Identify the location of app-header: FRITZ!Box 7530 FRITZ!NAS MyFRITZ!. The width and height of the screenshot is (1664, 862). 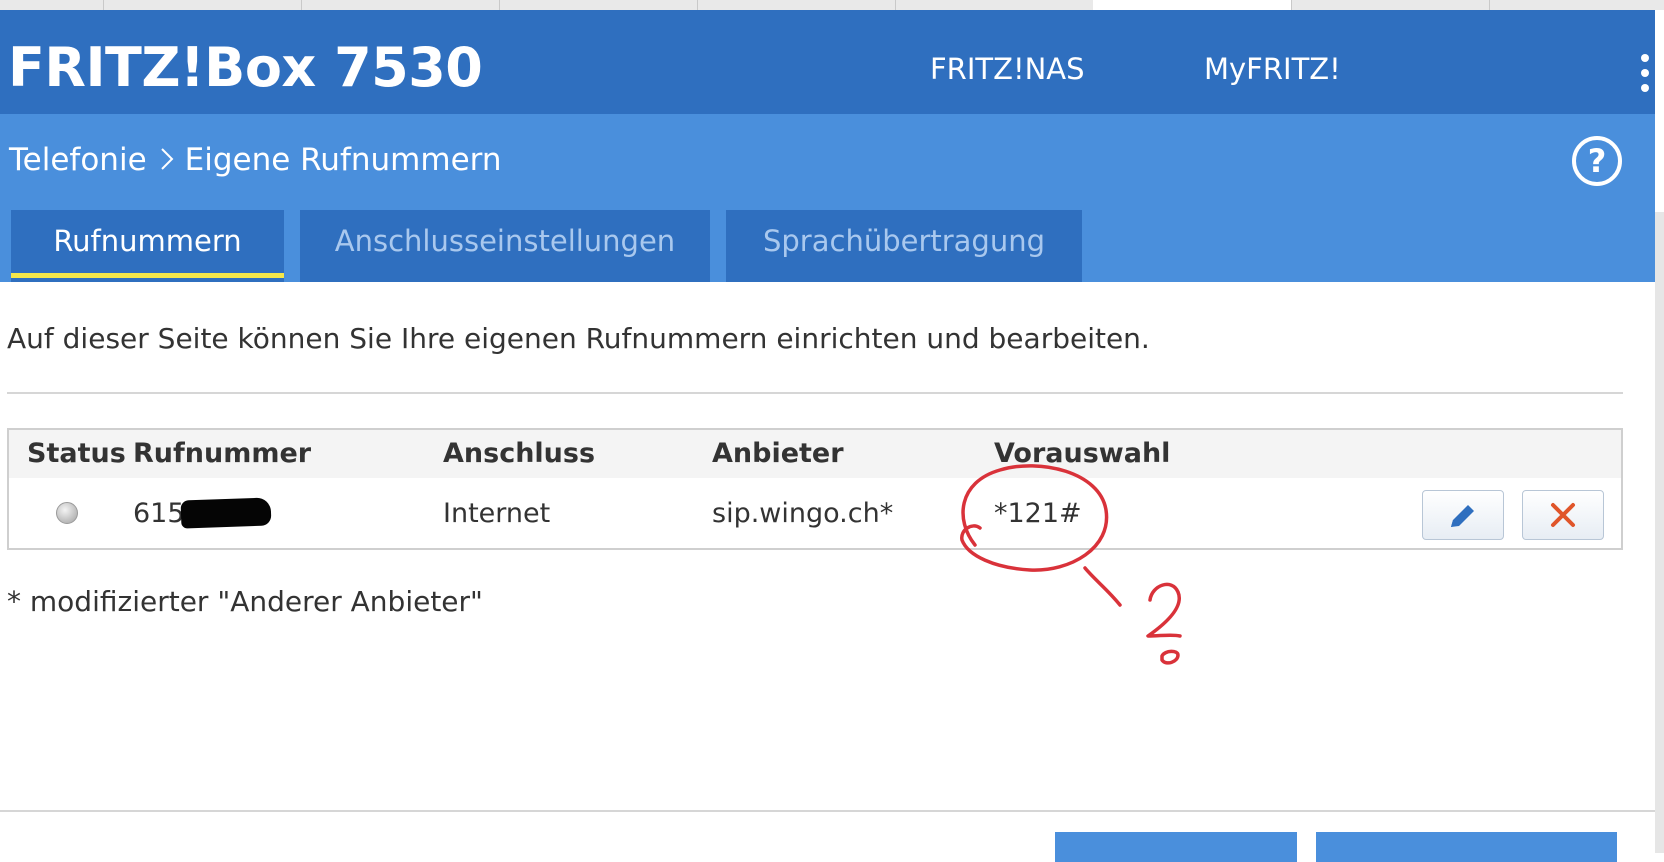
(827, 62).